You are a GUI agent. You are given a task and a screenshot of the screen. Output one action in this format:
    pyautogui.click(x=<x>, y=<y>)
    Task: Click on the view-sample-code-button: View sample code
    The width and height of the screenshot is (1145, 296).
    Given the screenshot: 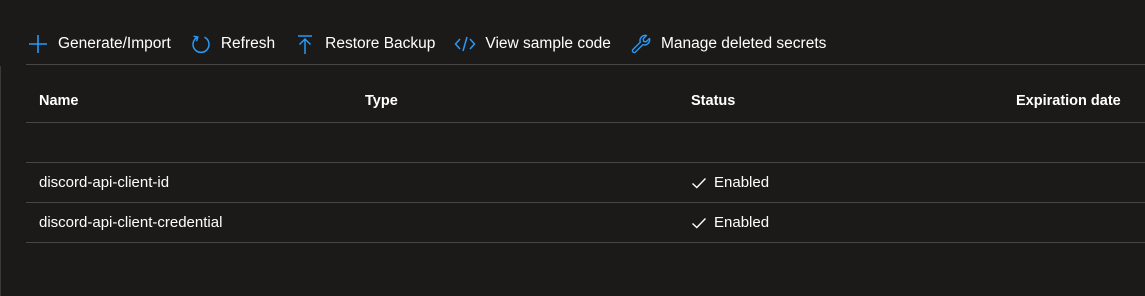 What is the action you would take?
    pyautogui.click(x=532, y=44)
    